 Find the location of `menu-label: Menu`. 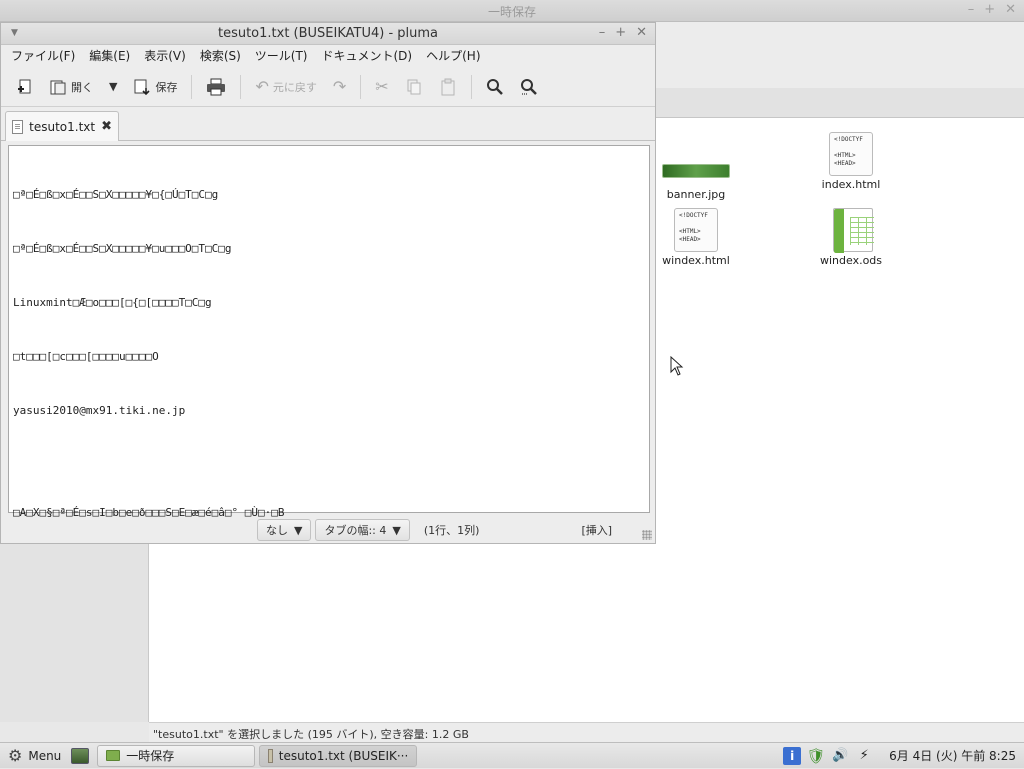

menu-label: Menu is located at coordinates (45, 755).